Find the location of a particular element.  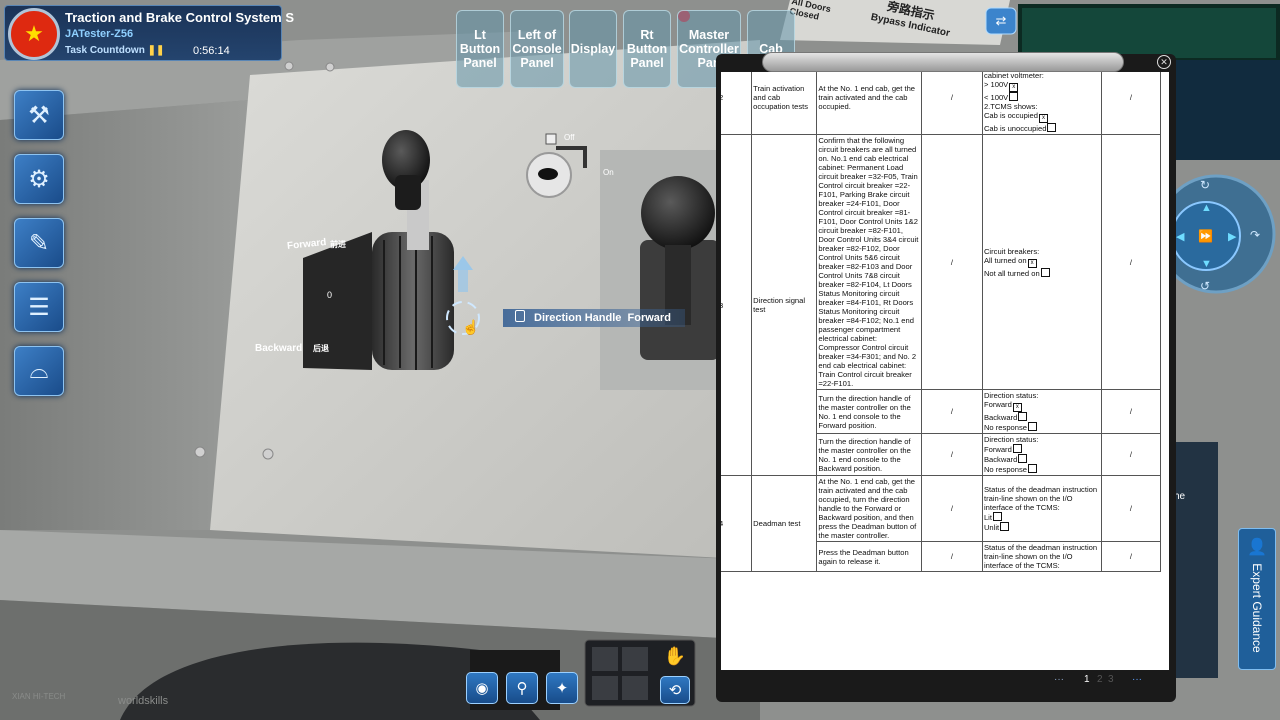

result-text: Lit is located at coordinates (987, 517).